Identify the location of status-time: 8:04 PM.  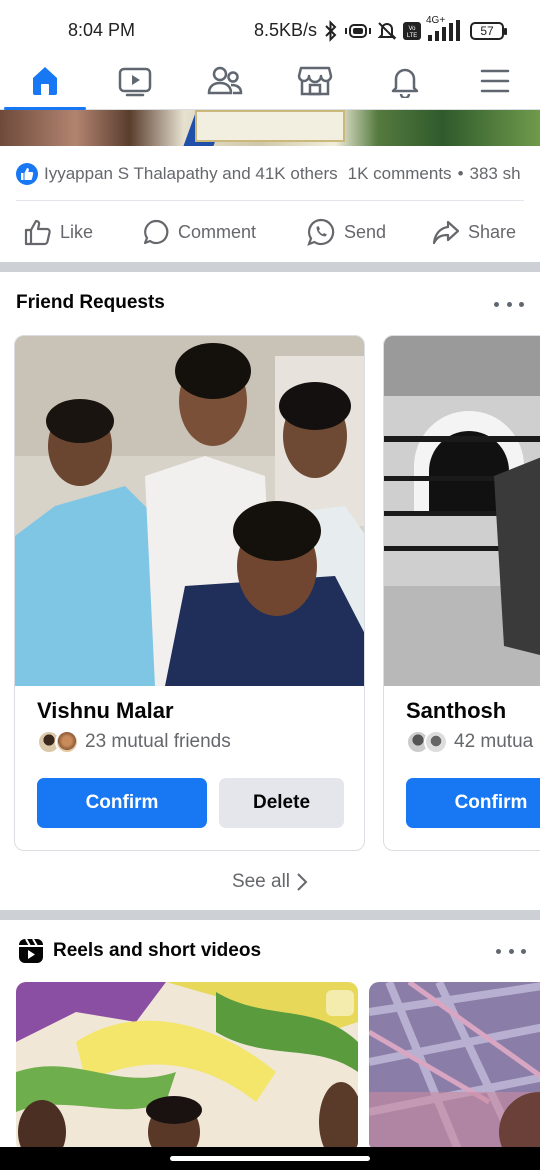
(102, 30).